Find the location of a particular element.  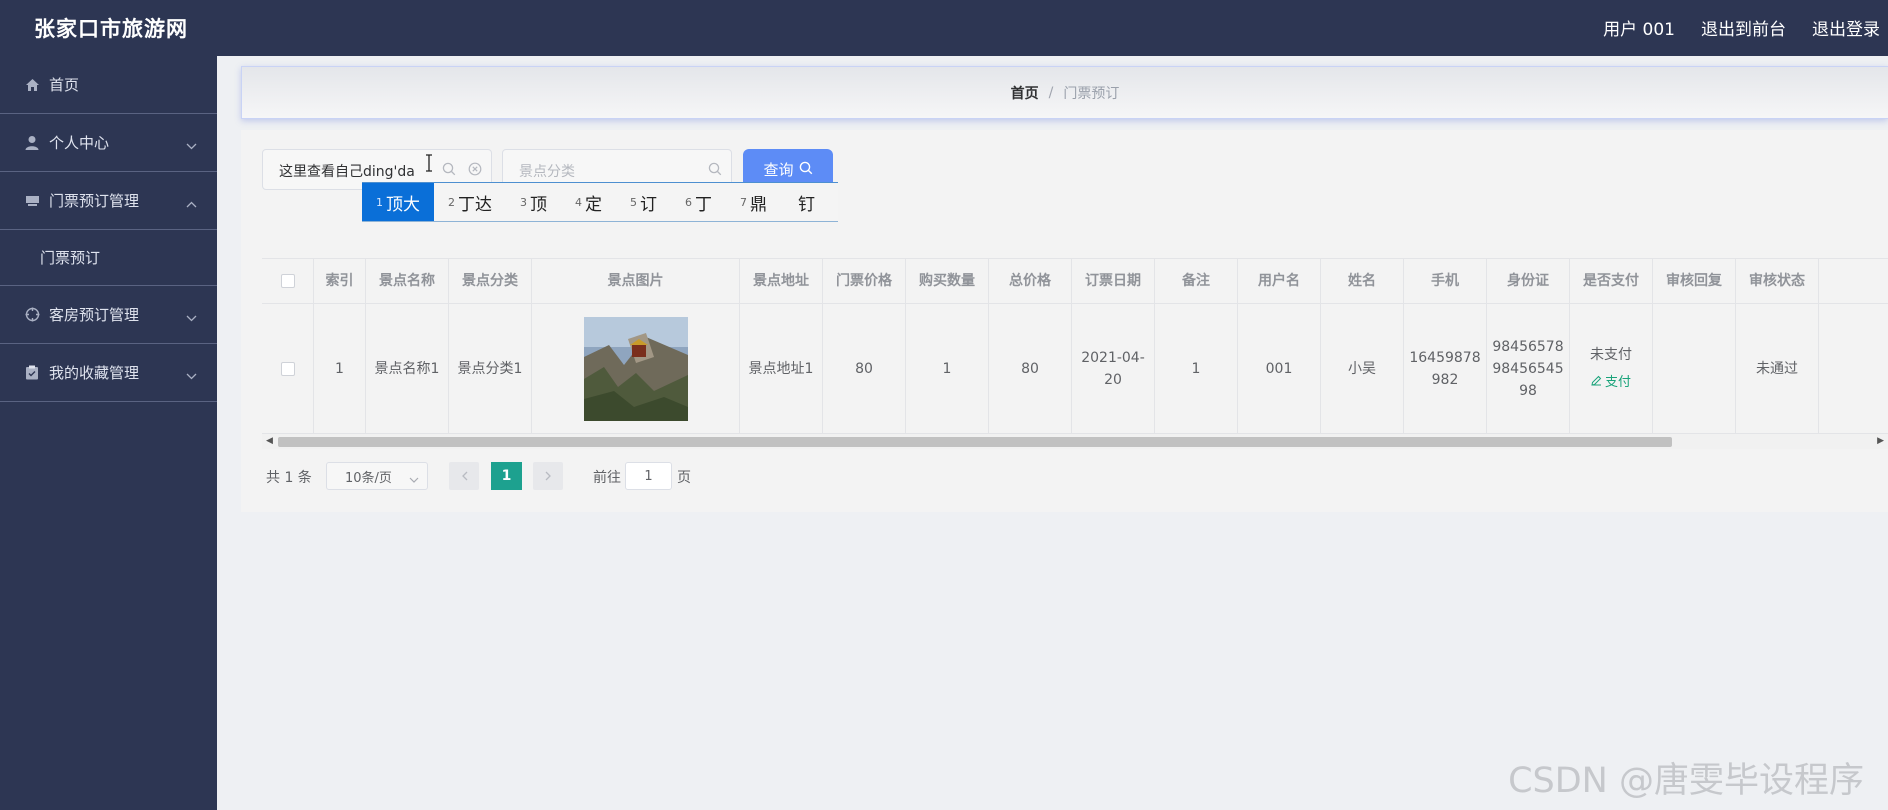

clear-icon is located at coordinates (475, 171).